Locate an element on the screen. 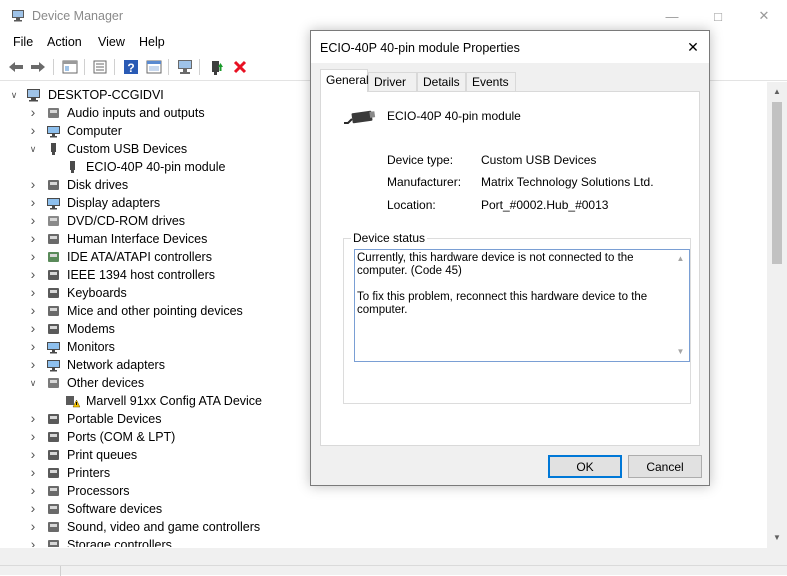 This screenshot has height=576, width=787. modem-icon is located at coordinates (53, 329).